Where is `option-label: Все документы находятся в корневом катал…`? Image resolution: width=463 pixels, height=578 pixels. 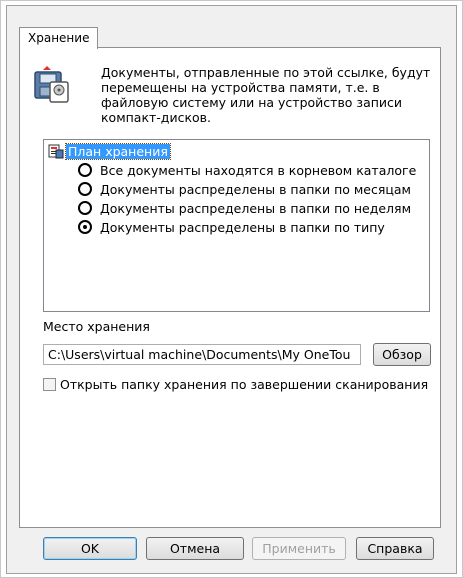
option-label: Все документы находятся в корневом катал… is located at coordinates (258, 170).